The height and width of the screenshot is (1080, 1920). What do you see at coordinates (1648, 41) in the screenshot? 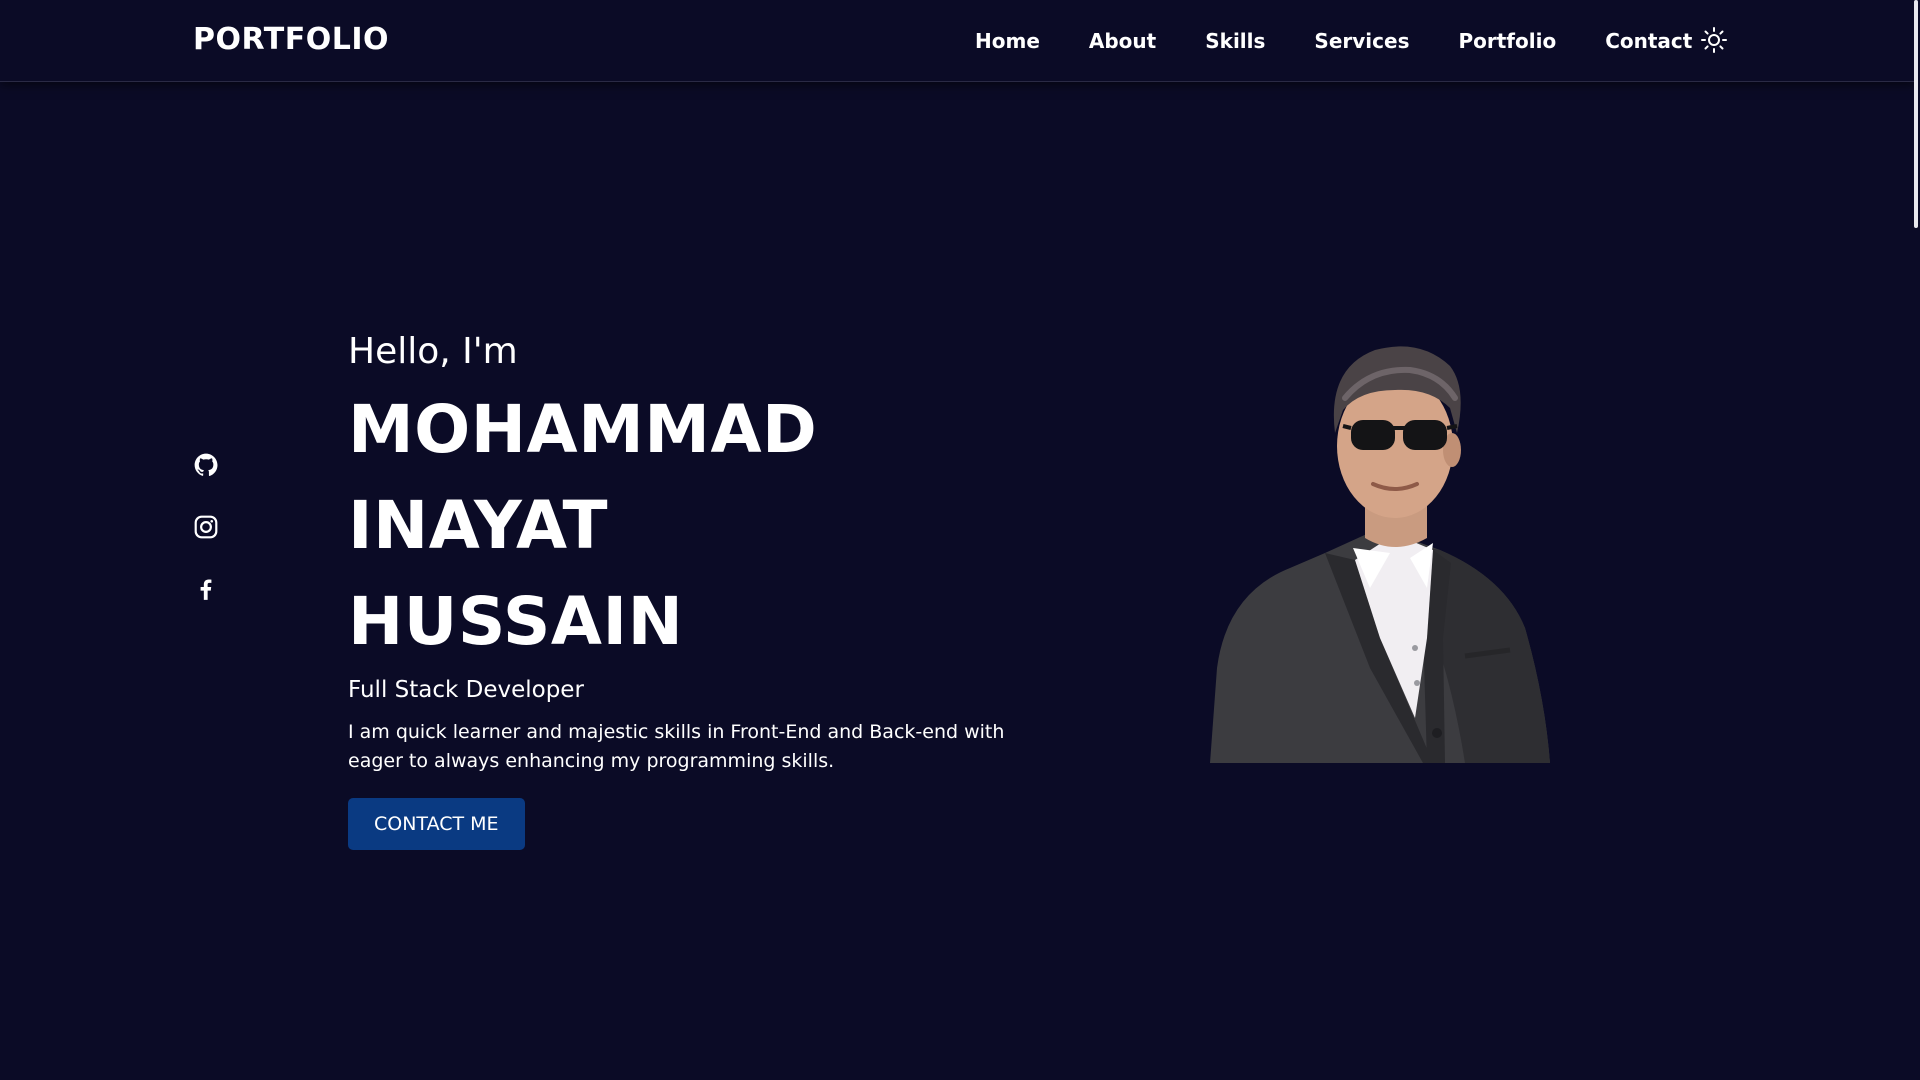
I see `nav-contact: Contact` at bounding box center [1648, 41].